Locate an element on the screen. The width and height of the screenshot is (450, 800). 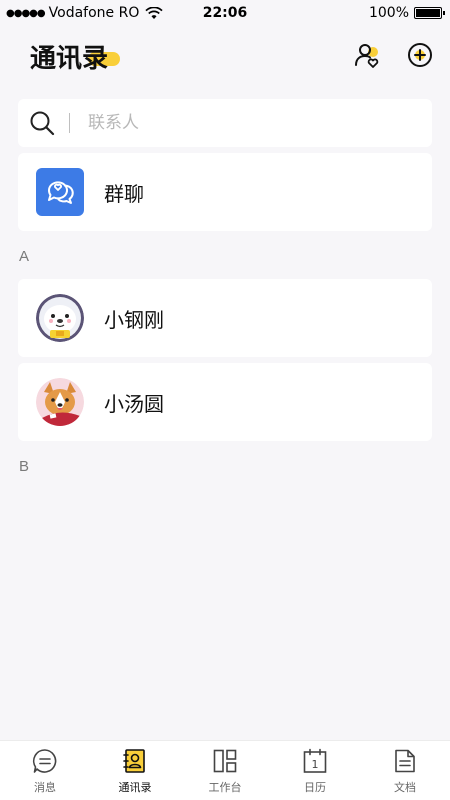
tab-label: 消息 is located at coordinates (45, 787).